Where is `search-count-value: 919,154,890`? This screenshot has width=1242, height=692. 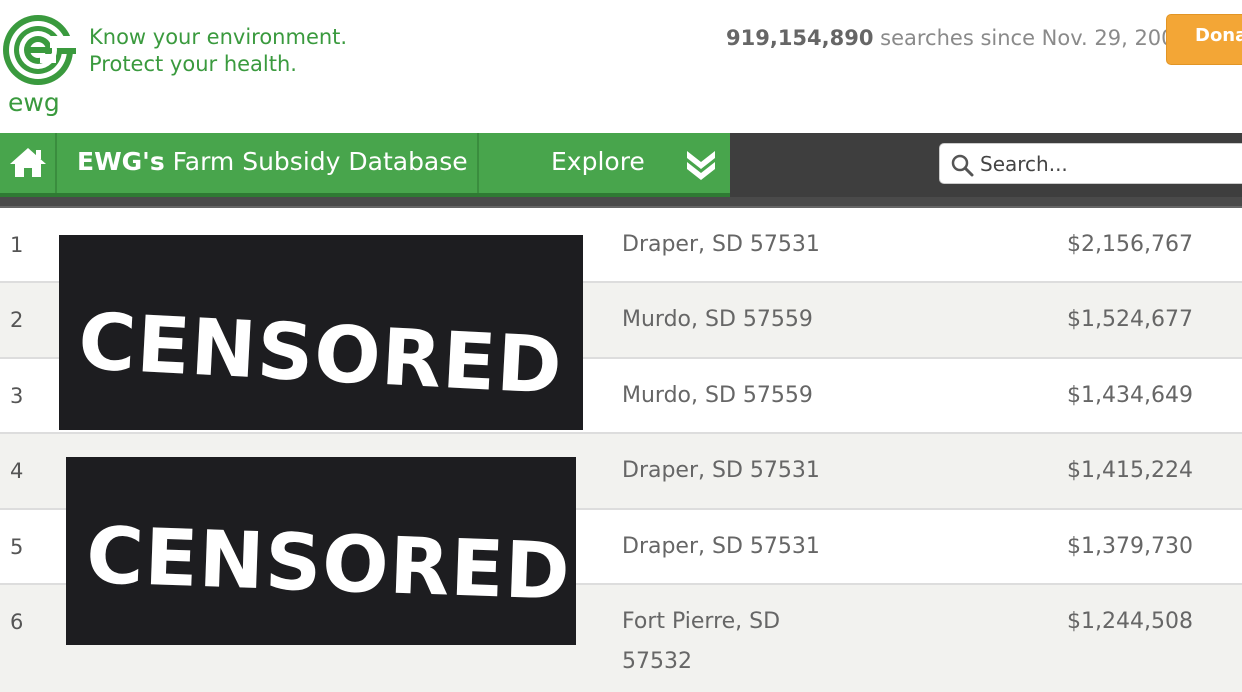 search-count-value: 919,154,890 is located at coordinates (800, 38).